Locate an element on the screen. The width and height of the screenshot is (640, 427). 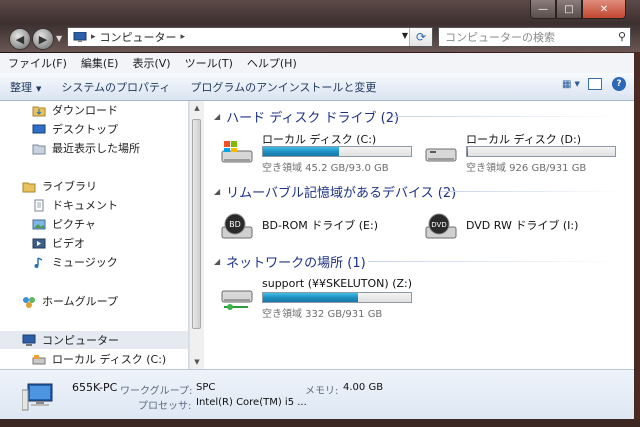
nav-item-computer: コンピューター is located at coordinates (94, 340).